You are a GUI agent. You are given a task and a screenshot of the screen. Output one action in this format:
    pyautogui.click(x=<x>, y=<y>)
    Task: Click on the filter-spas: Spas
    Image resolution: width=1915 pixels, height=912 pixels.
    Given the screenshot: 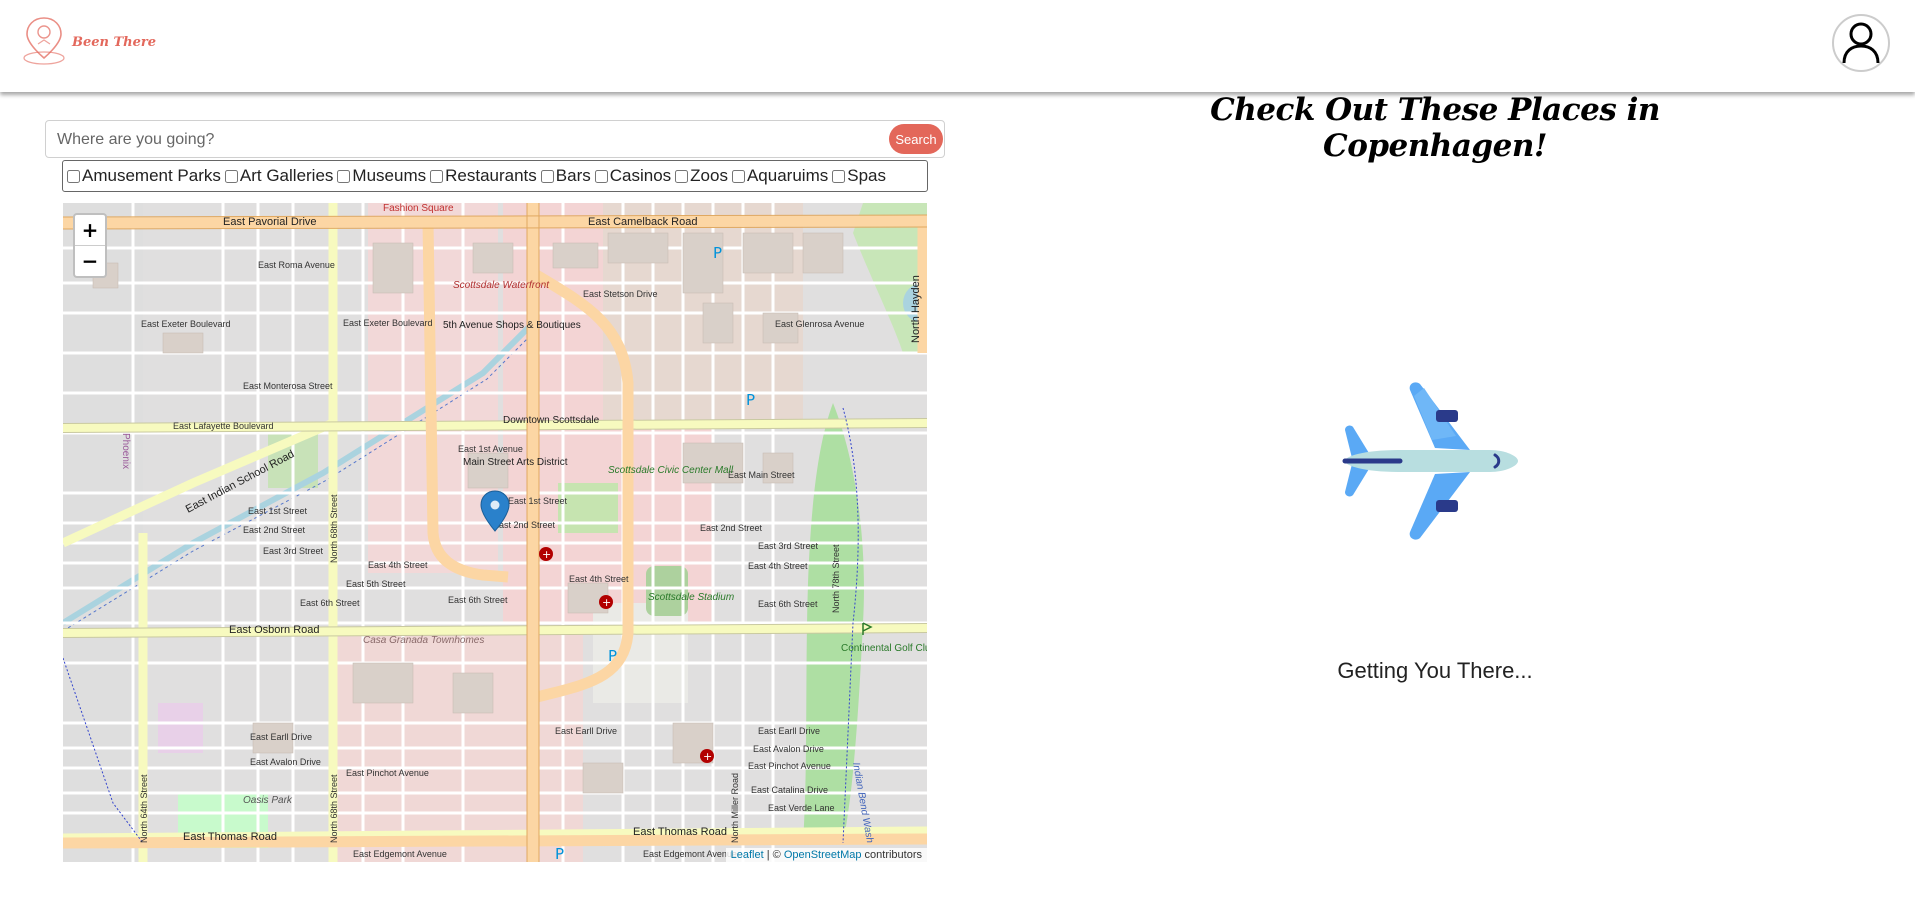 What is the action you would take?
    pyautogui.click(x=859, y=176)
    